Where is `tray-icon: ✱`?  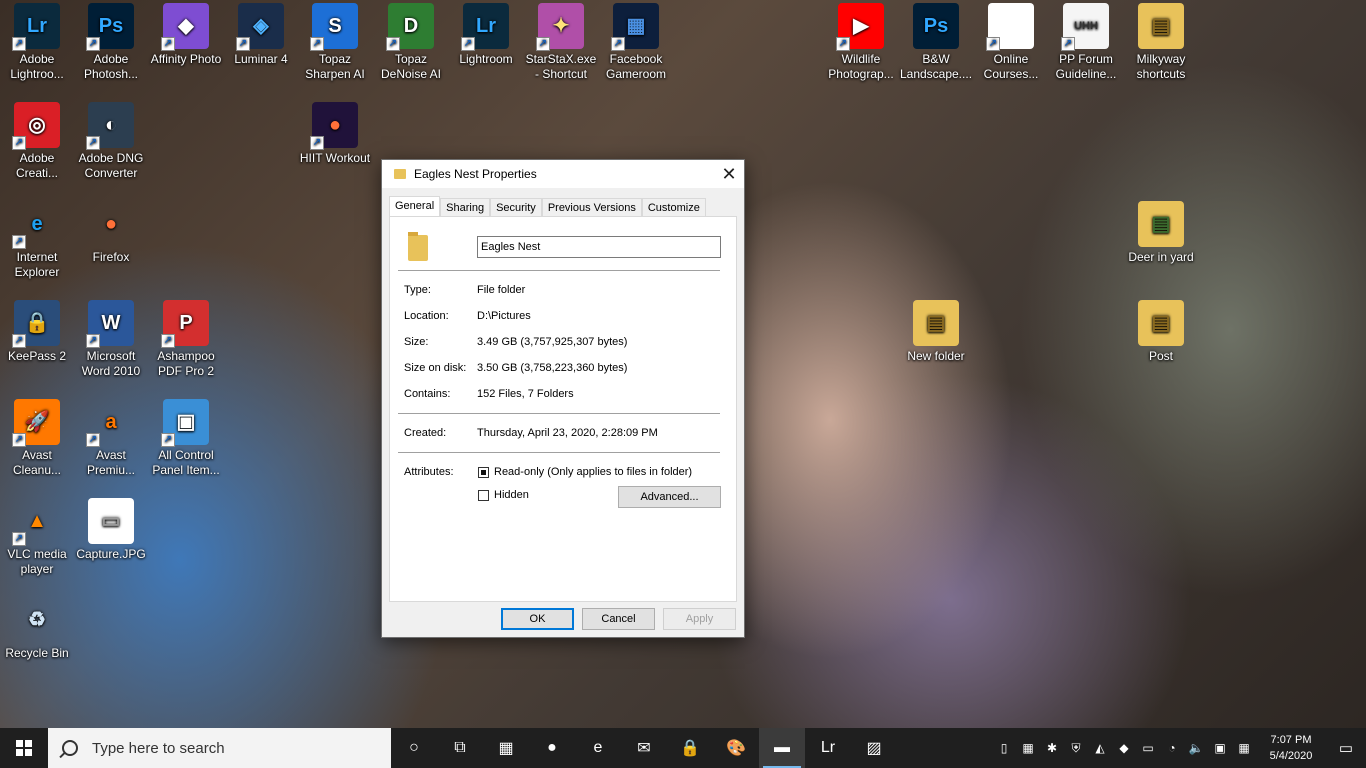
tray-icon: ✱ is located at coordinates (1052, 748).